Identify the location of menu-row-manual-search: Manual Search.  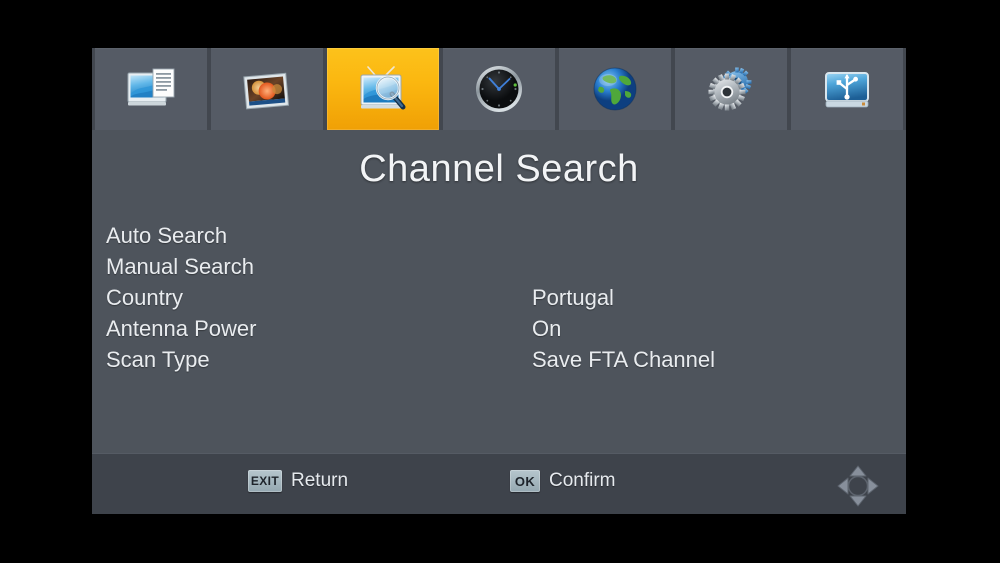
(499, 266).